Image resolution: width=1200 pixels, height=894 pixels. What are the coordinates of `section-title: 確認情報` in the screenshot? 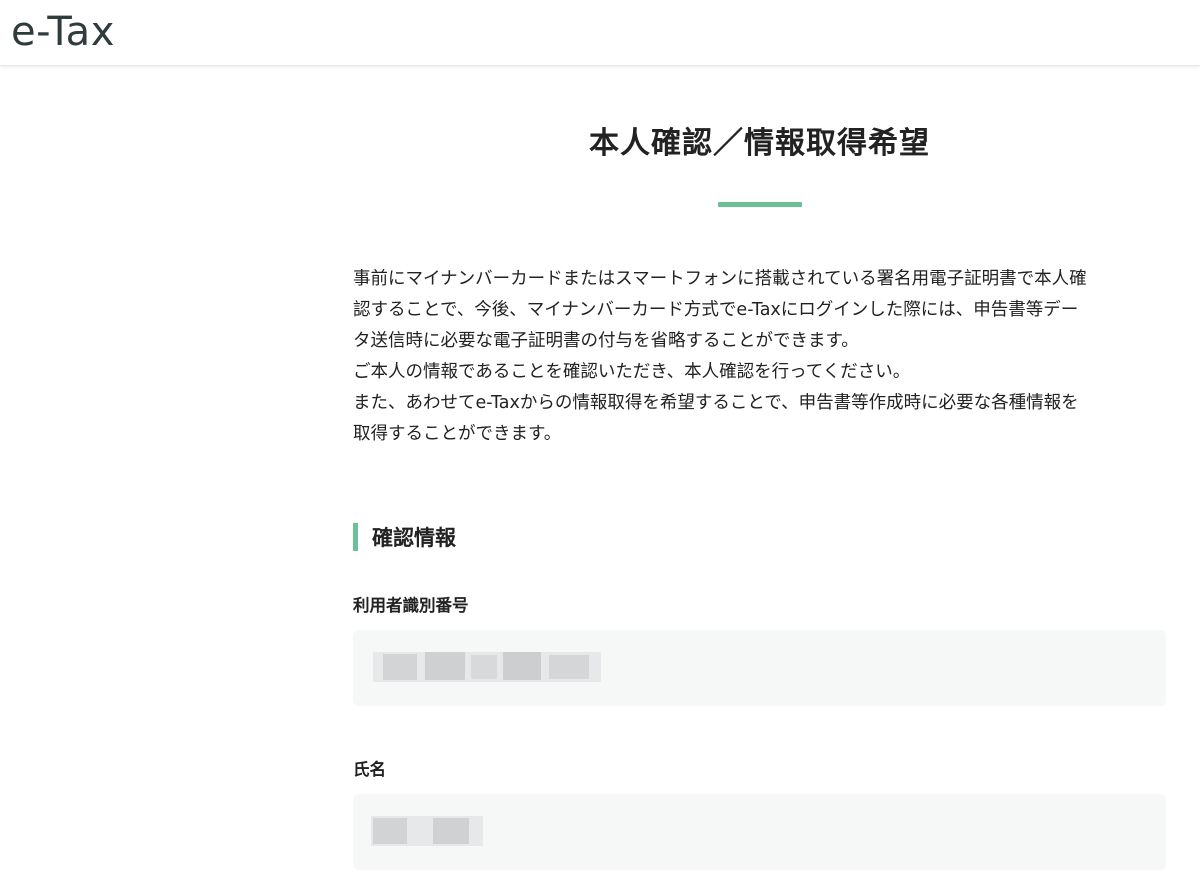 It's located at (414, 538).